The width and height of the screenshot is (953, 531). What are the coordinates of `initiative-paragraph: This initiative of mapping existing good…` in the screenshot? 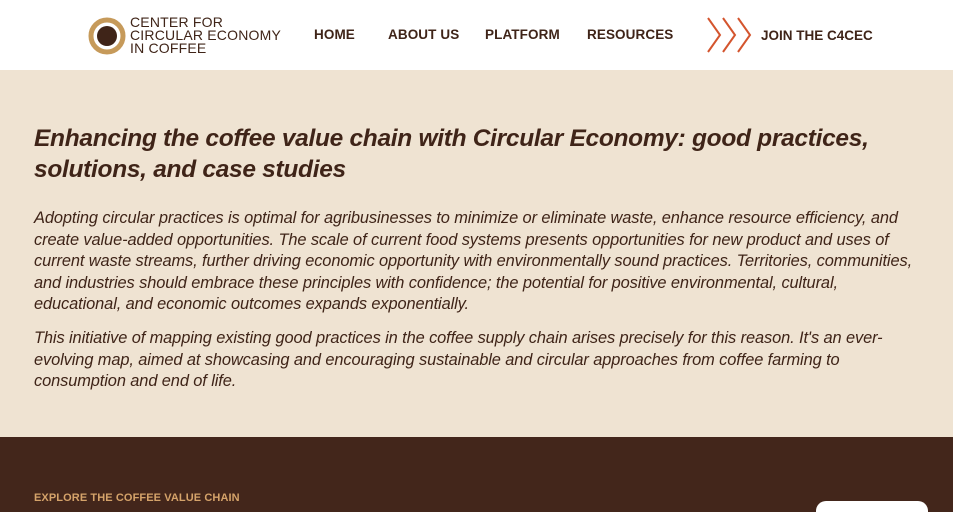 It's located at (458, 360).